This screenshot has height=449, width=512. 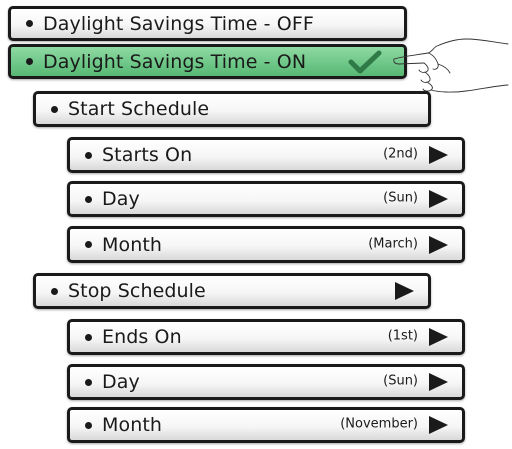 I want to click on stop-day-option: Day (Sun), so click(x=266, y=382).